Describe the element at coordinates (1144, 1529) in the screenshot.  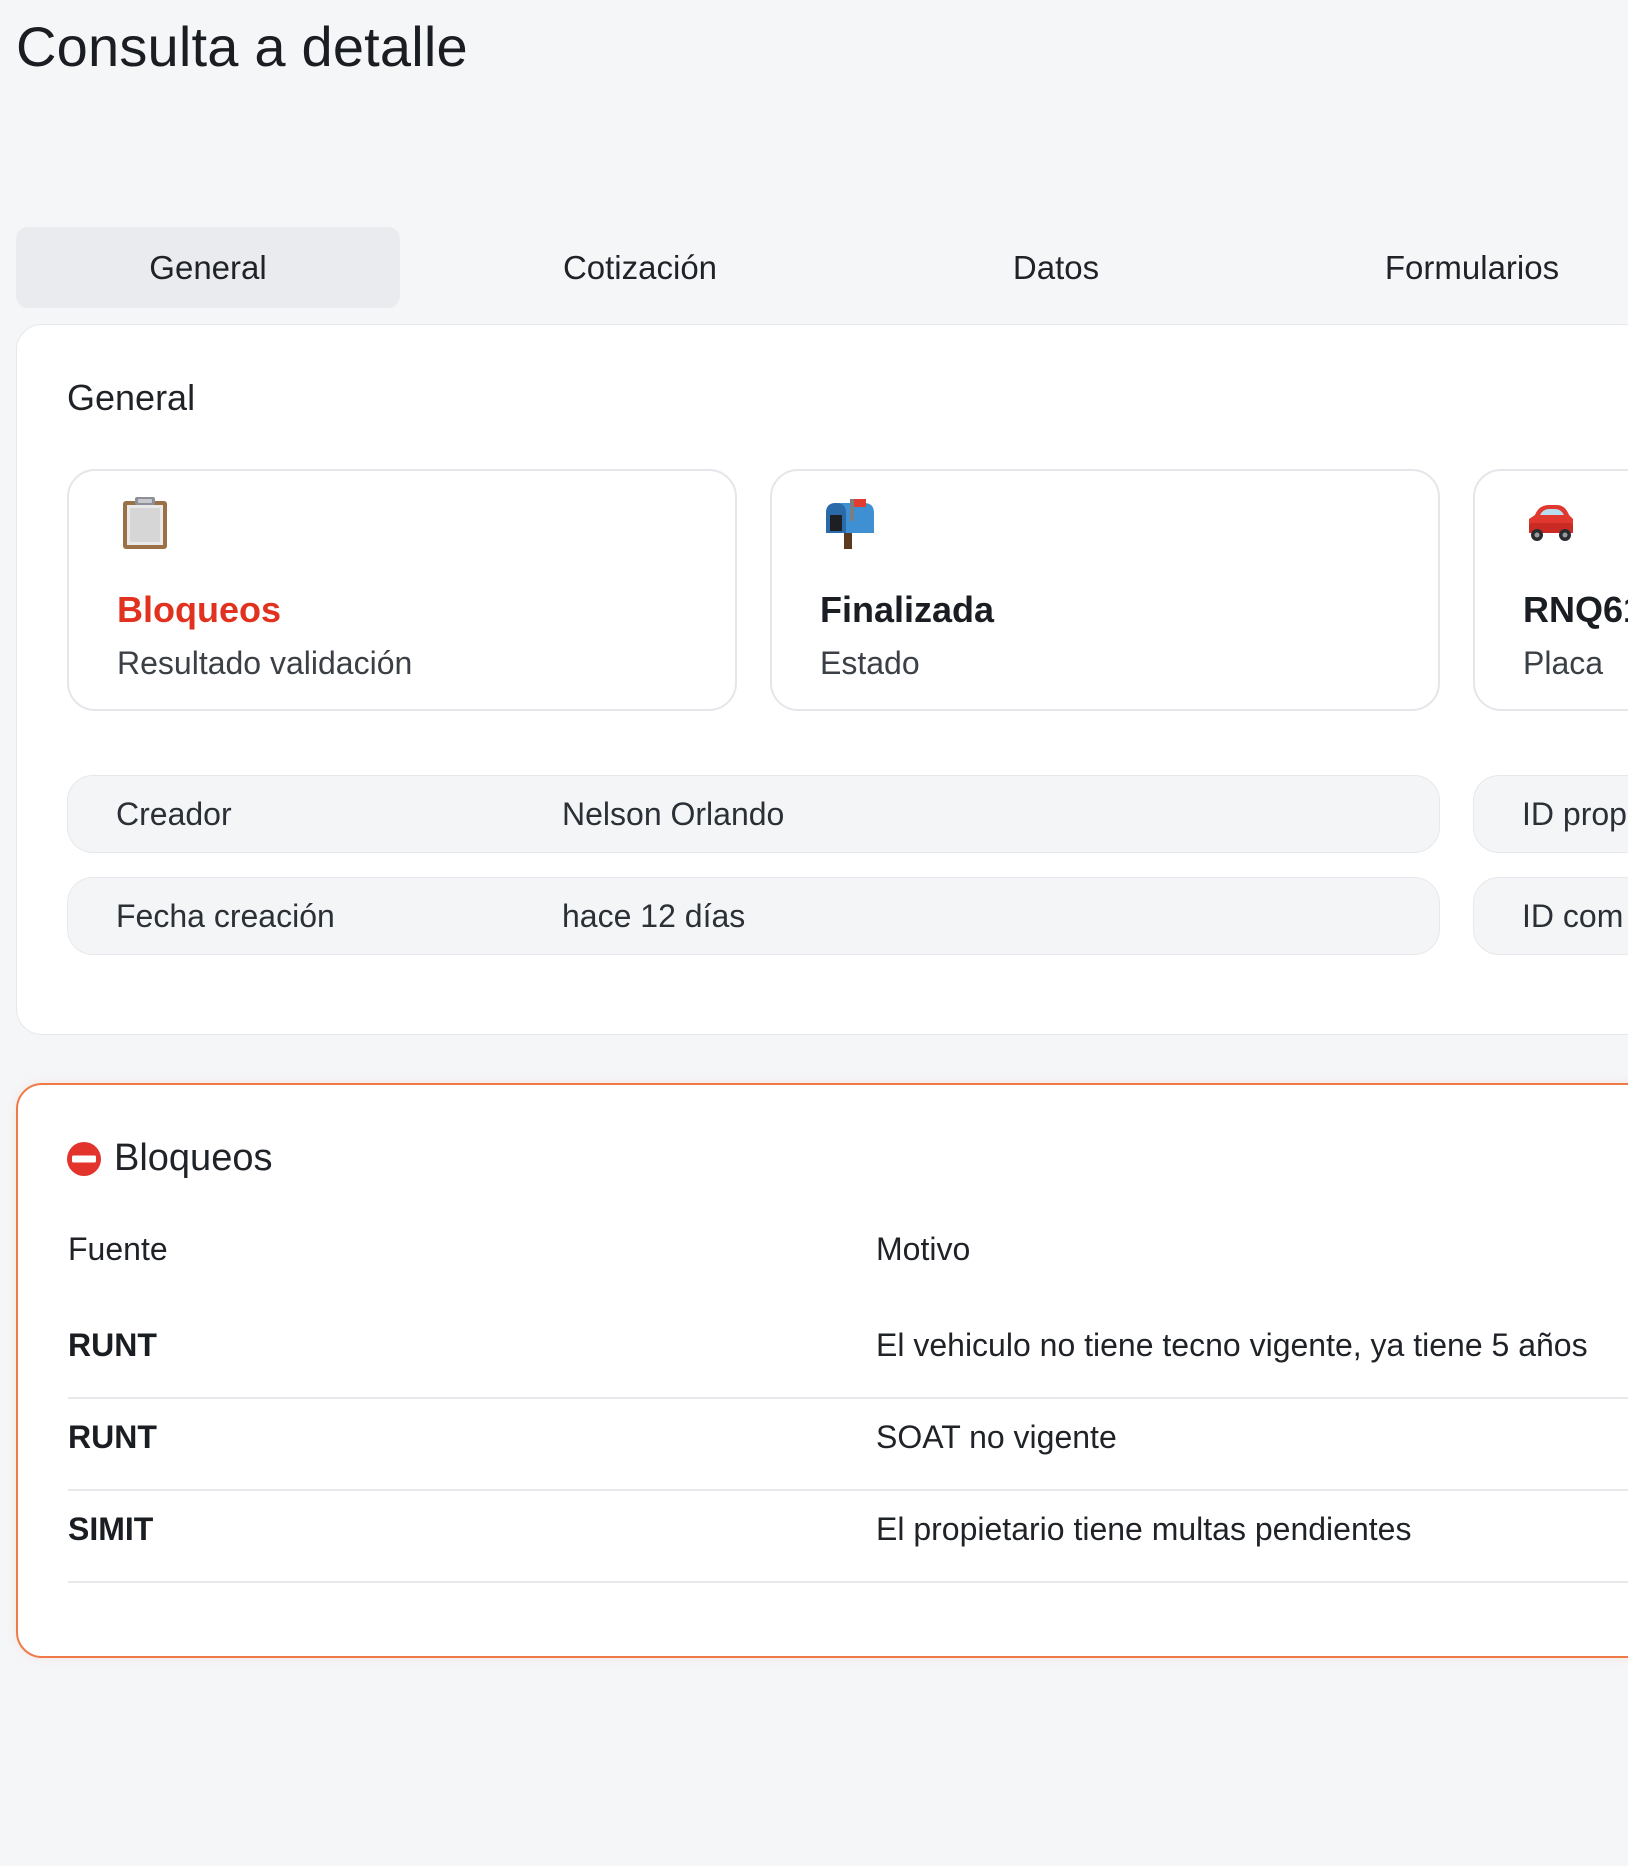
I see `cell-motivo: El propietario tiene multas pendientes` at that location.